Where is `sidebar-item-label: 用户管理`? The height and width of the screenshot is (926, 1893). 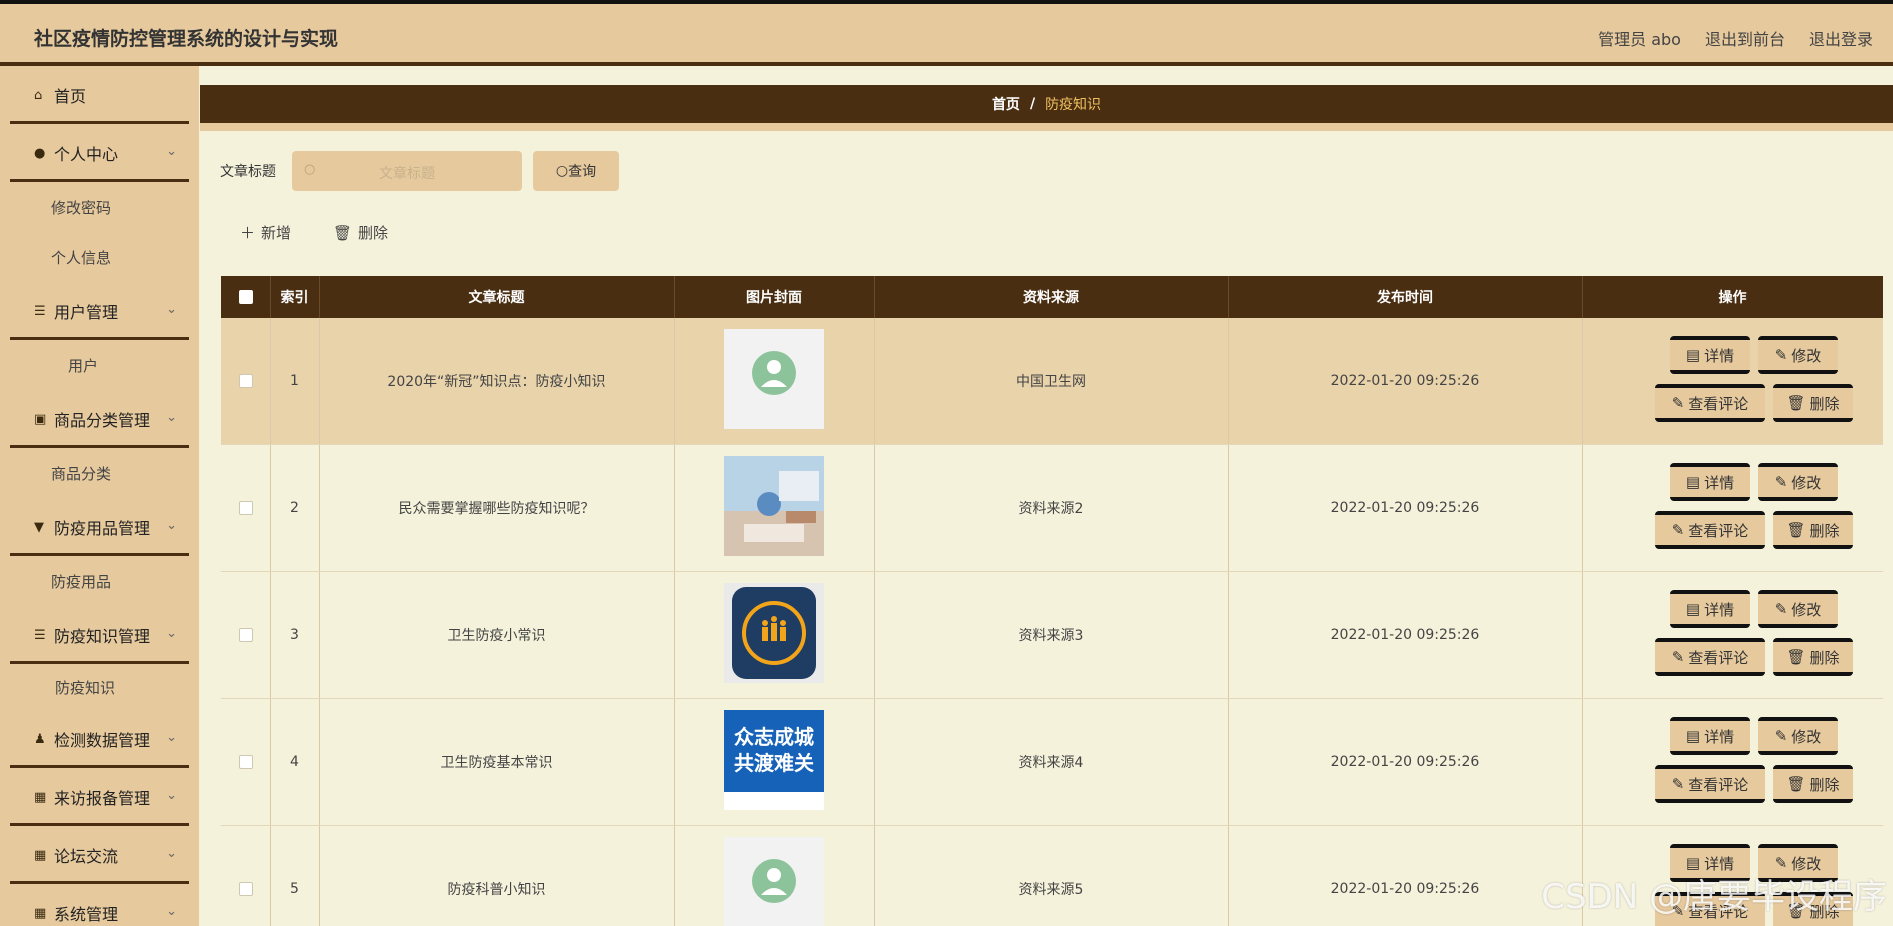
sidebar-item-label: 用户管理 is located at coordinates (86, 312).